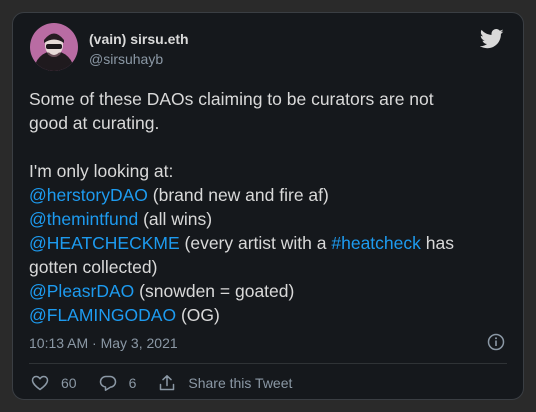 The height and width of the screenshot is (412, 536). I want to click on mention-link-themintfund: @themintfund, so click(83, 219).